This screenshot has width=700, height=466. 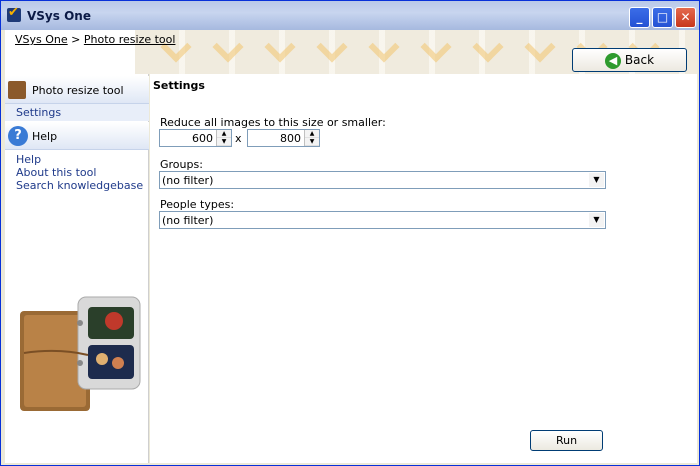 I want to click on height-stepper: 800 ▲ ▼, so click(x=283, y=138).